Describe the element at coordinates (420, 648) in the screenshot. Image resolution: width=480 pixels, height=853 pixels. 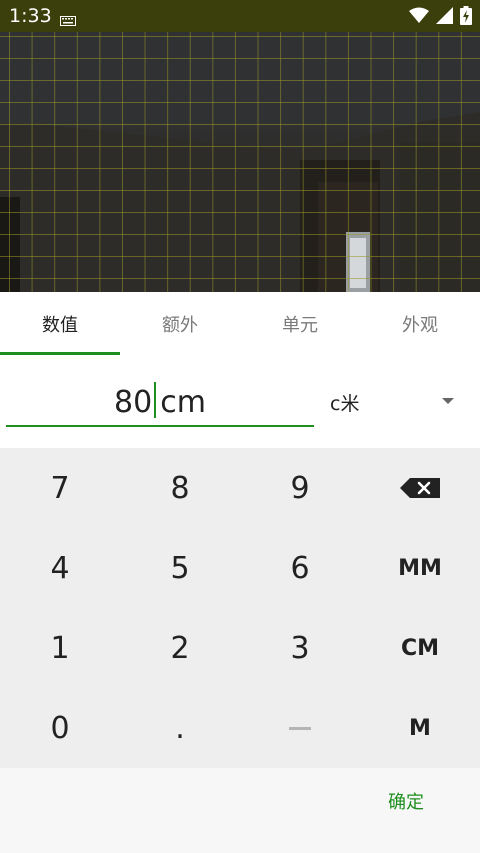
I see `key-unit-cm: CM` at that location.